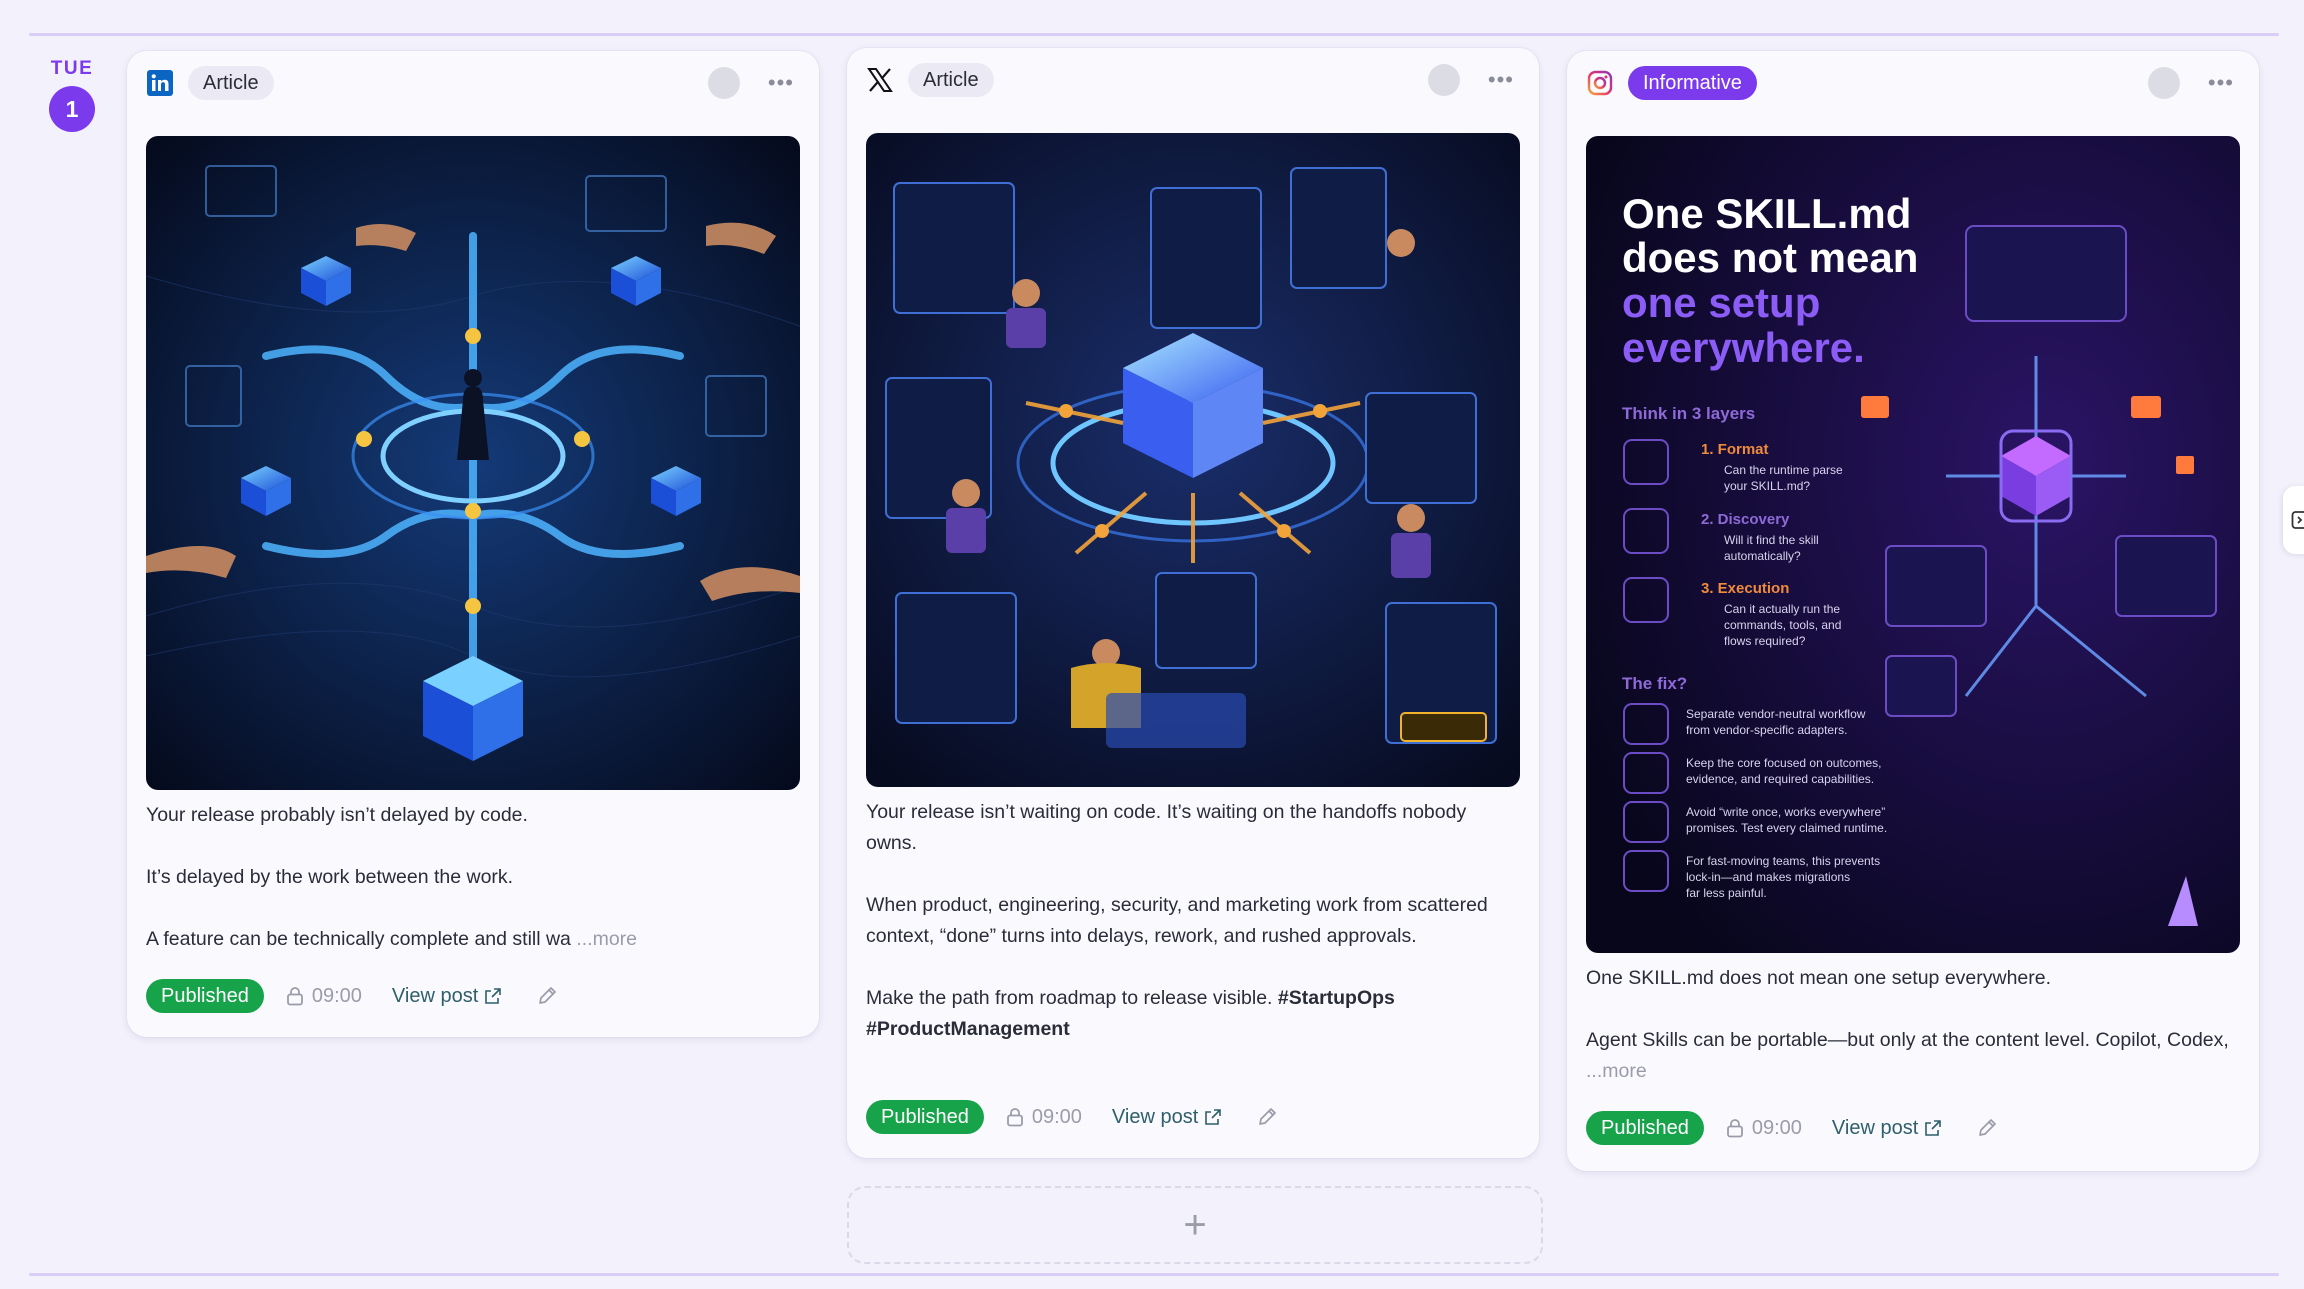 This screenshot has height=1289, width=2304. I want to click on infographic-fix-line: from vendor-specific adapters., so click(1766, 730).